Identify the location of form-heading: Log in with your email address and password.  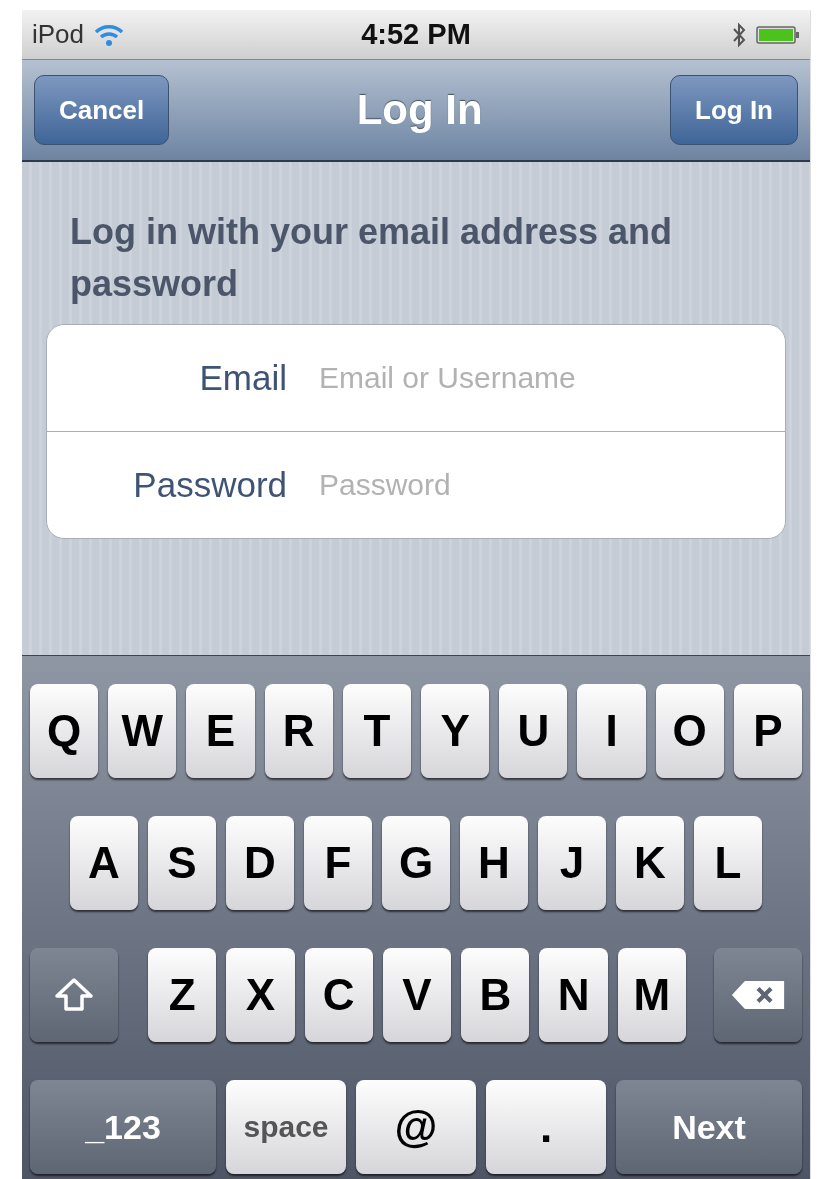
(372, 258).